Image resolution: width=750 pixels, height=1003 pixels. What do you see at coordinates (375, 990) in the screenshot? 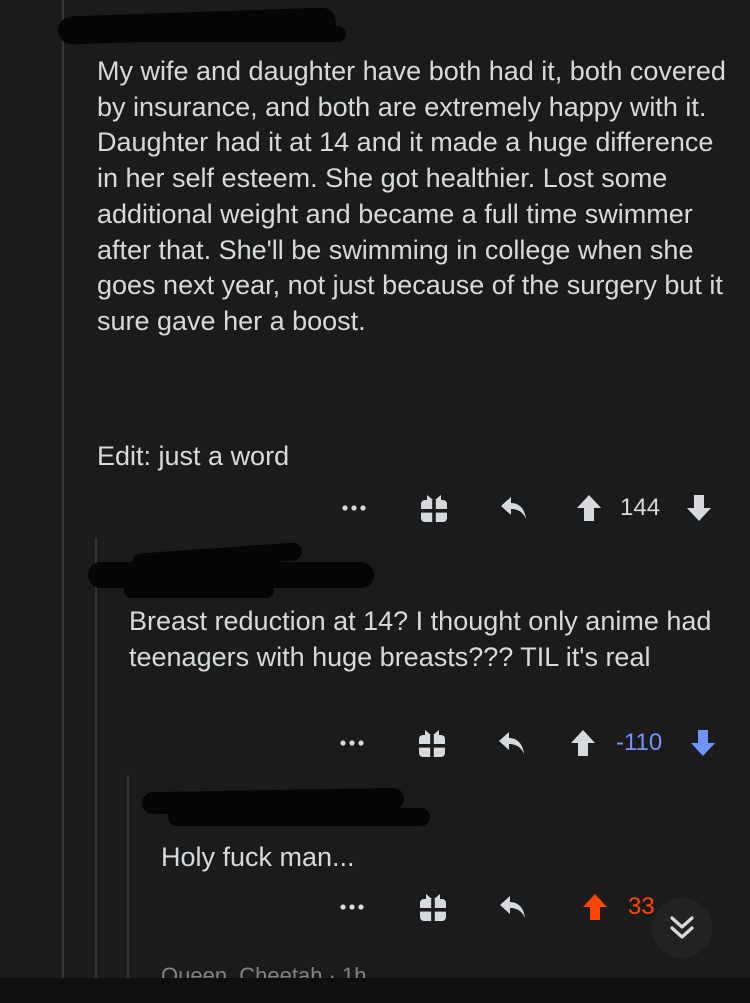
I see `bottom-edge` at bounding box center [375, 990].